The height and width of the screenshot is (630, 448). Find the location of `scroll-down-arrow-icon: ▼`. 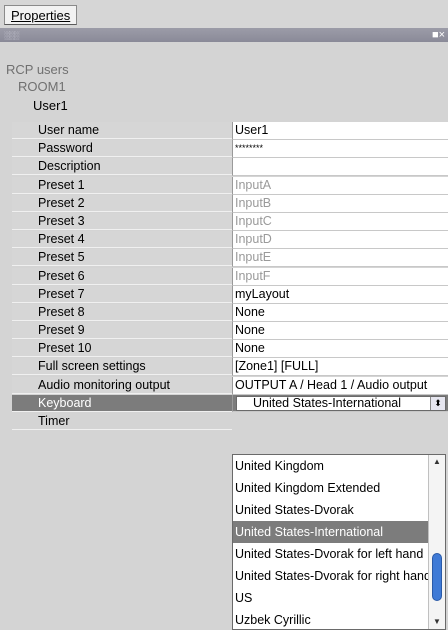

scroll-down-arrow-icon: ▼ is located at coordinates (437, 622).